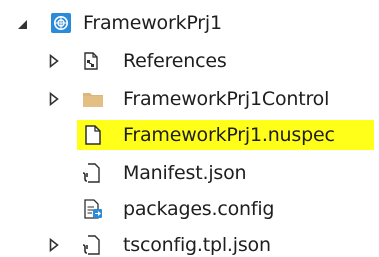 This screenshot has height=257, width=379. I want to click on project-icon, so click(61, 23).